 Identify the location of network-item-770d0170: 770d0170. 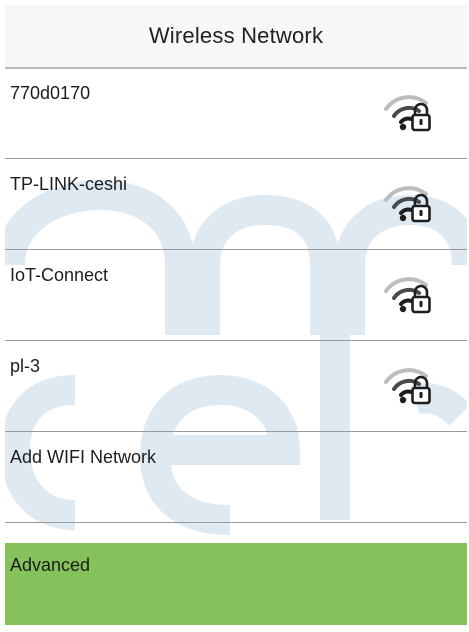
(236, 114).